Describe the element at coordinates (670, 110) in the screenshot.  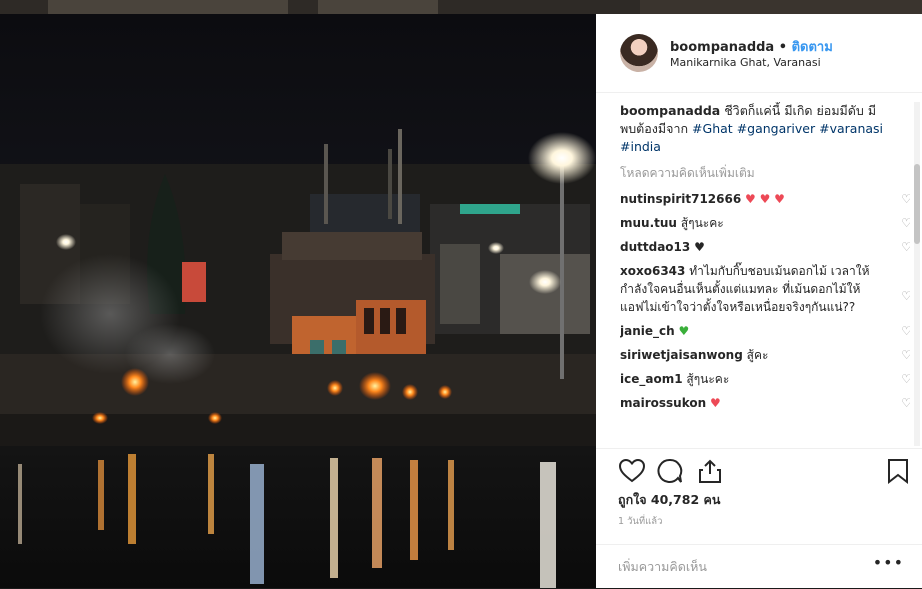
I see `caption-username: boompanadda` at that location.